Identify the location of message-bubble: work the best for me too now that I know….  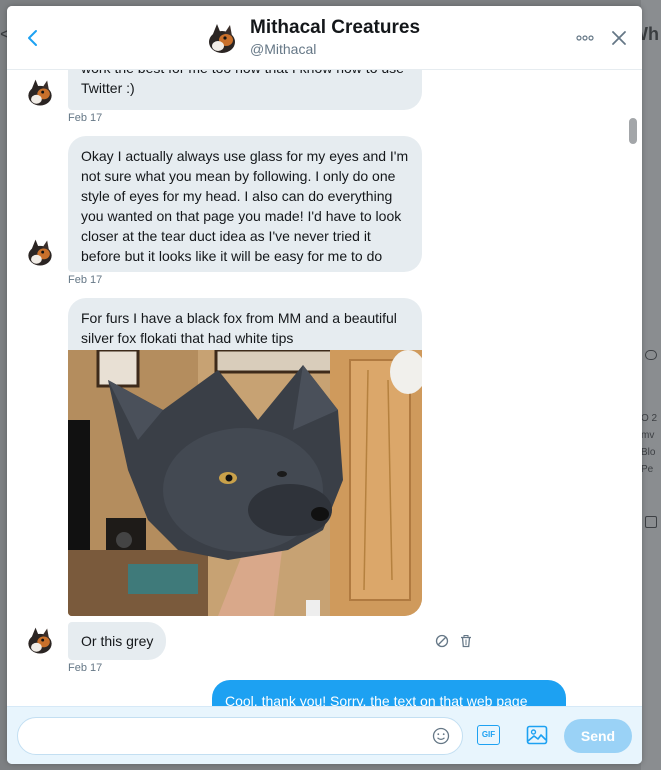
(245, 90).